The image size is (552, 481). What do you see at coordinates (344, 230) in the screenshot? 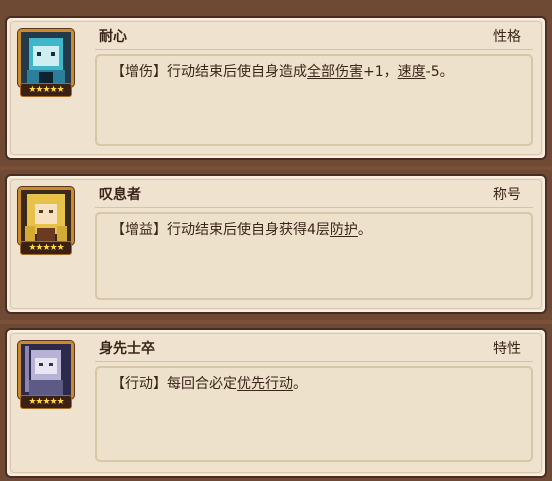
I see `keyword-protection: 防护` at bounding box center [344, 230].